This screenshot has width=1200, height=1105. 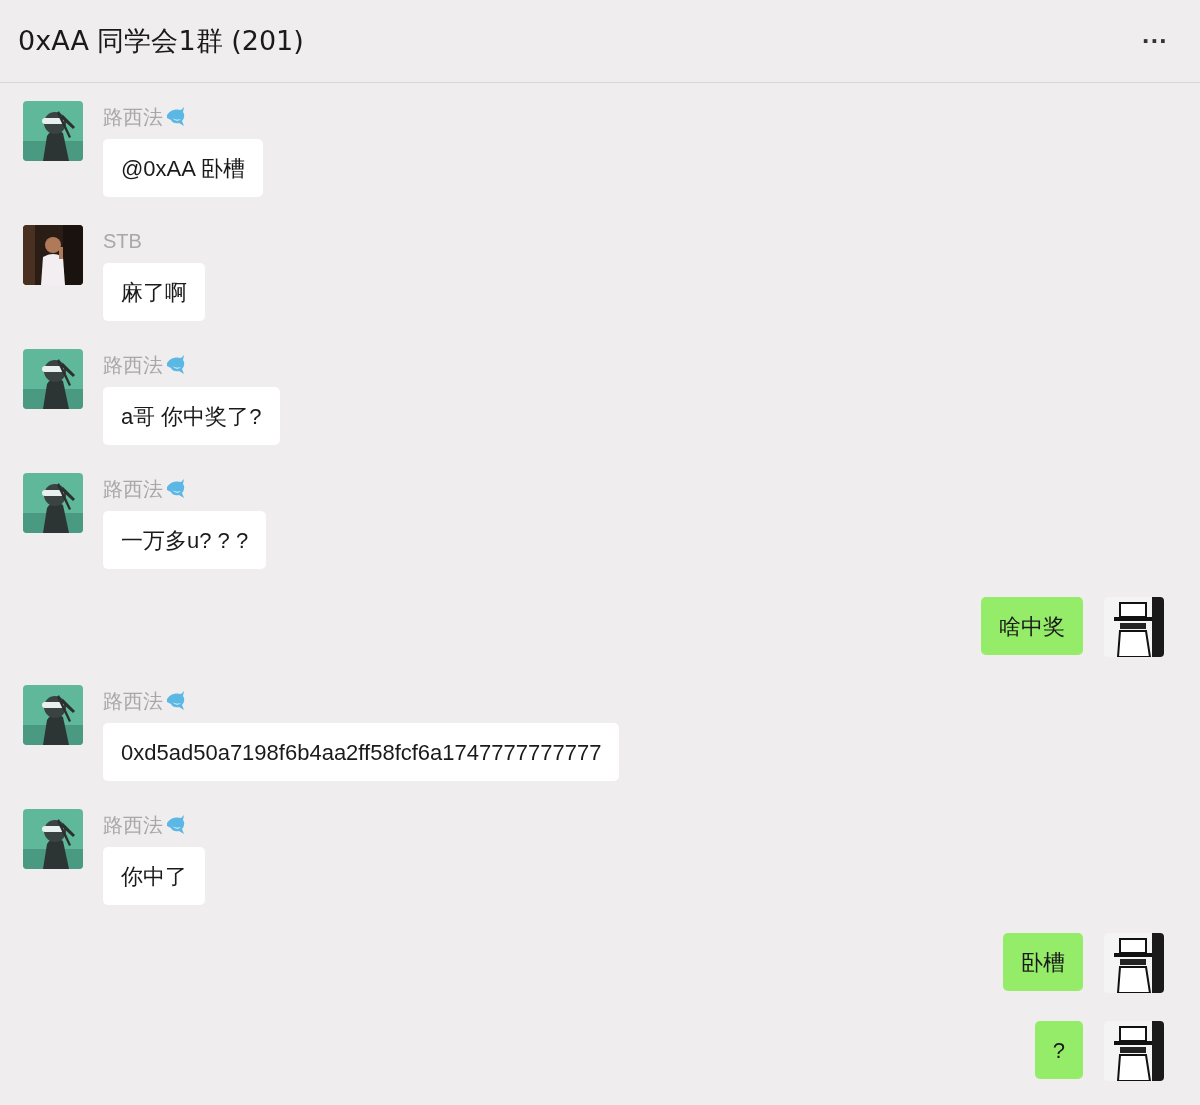 I want to click on message-bubble: 0xd5ad50a7198f6b4aa2ff58fcf6a1747777777777, so click(x=361, y=752).